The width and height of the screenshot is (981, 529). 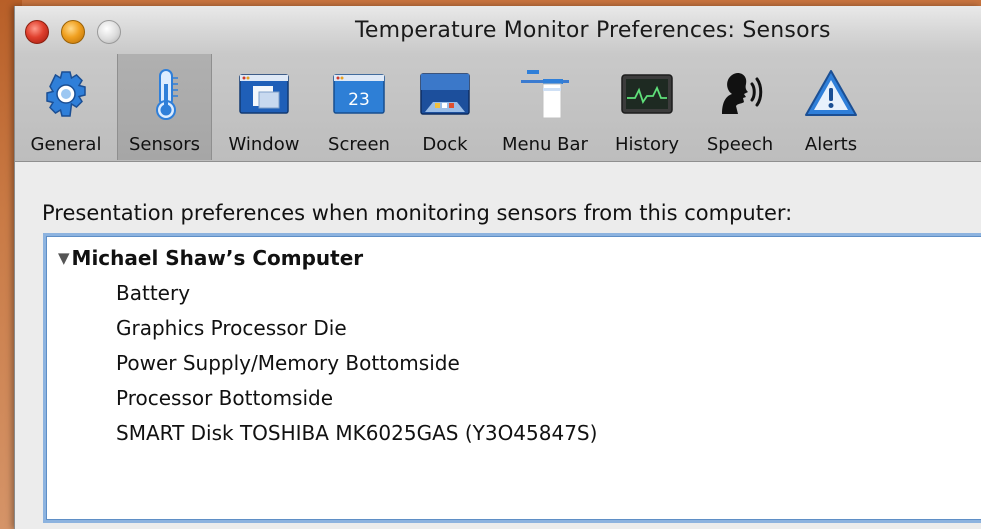 I want to click on sensor-row: SMART Disk TOSHIBA MK6025GAS (Y3O45847S), so click(x=356, y=433).